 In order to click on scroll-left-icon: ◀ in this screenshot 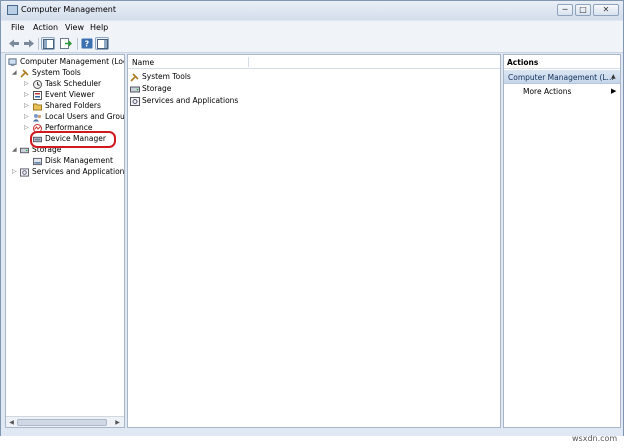, I will do `click(11, 422)`.